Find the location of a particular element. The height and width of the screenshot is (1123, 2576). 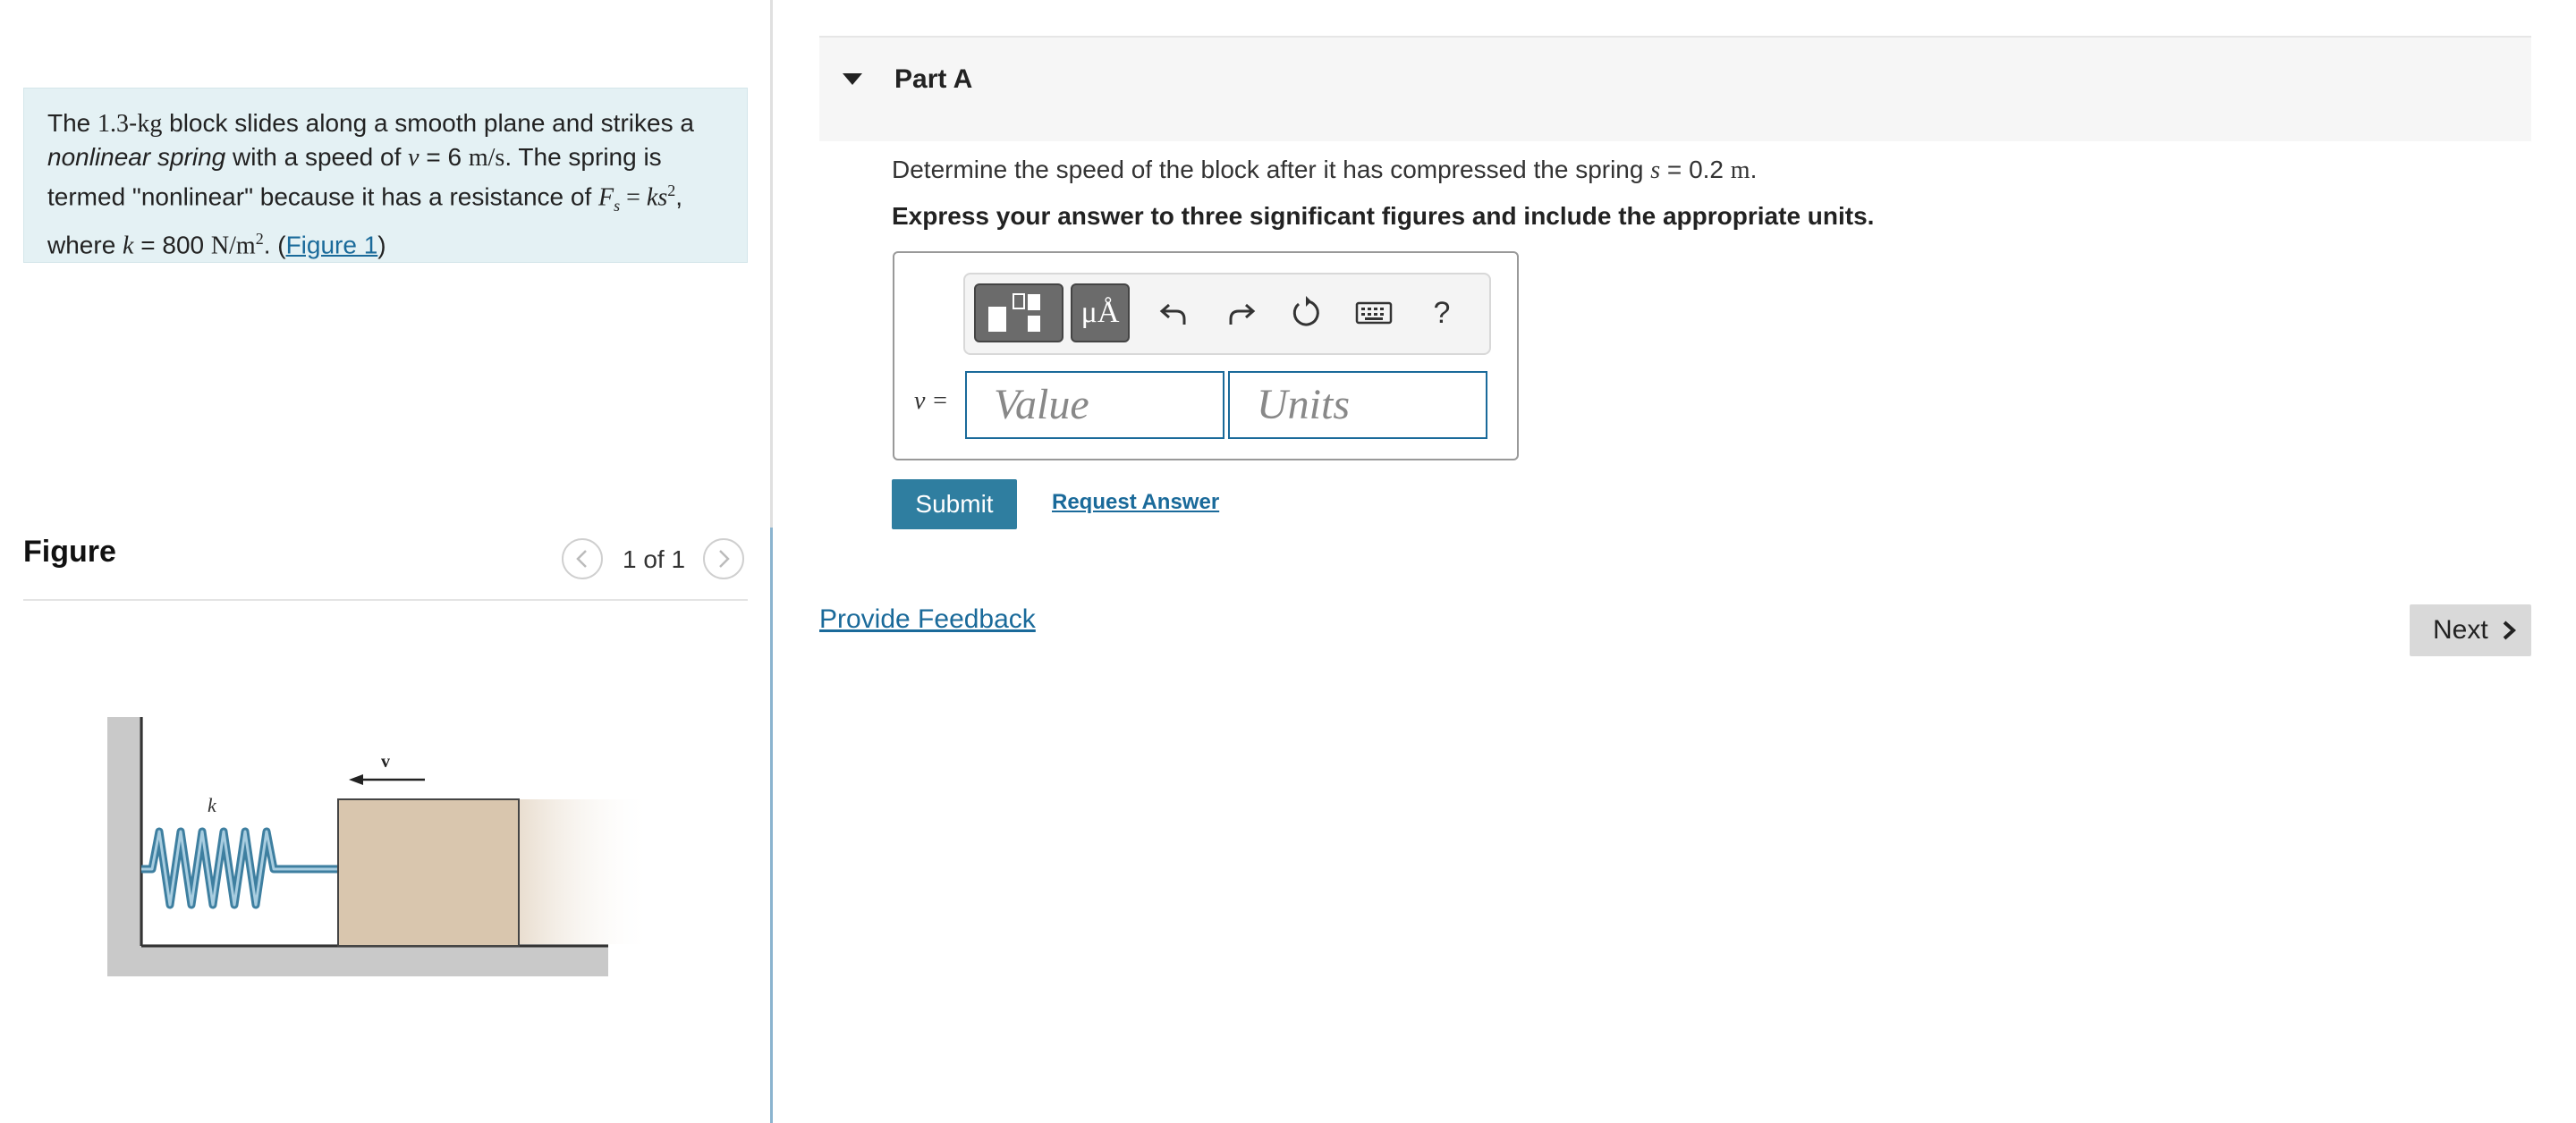

request-answer-link: Request Answer is located at coordinates (1135, 503).